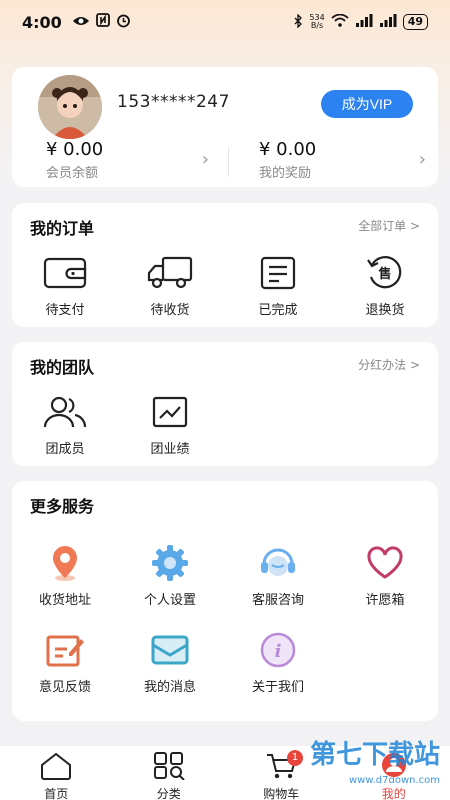  I want to click on service-my-messages: 我的消息, so click(170, 662).